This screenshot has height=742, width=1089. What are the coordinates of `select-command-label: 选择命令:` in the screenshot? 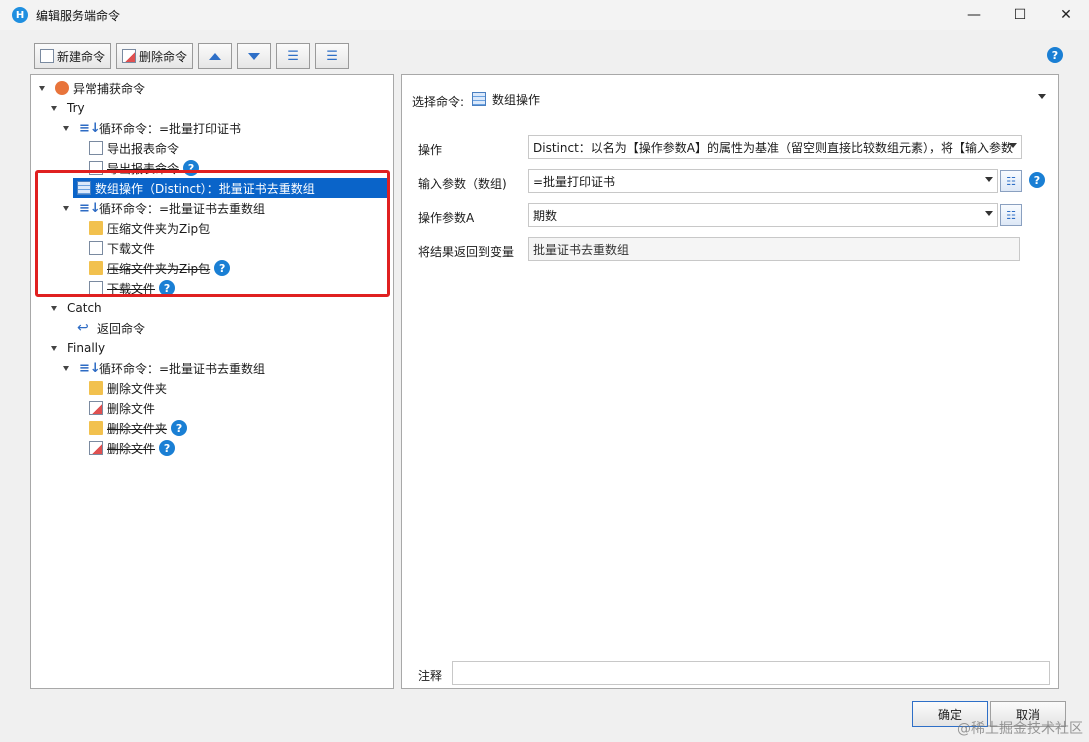 It's located at (438, 102).